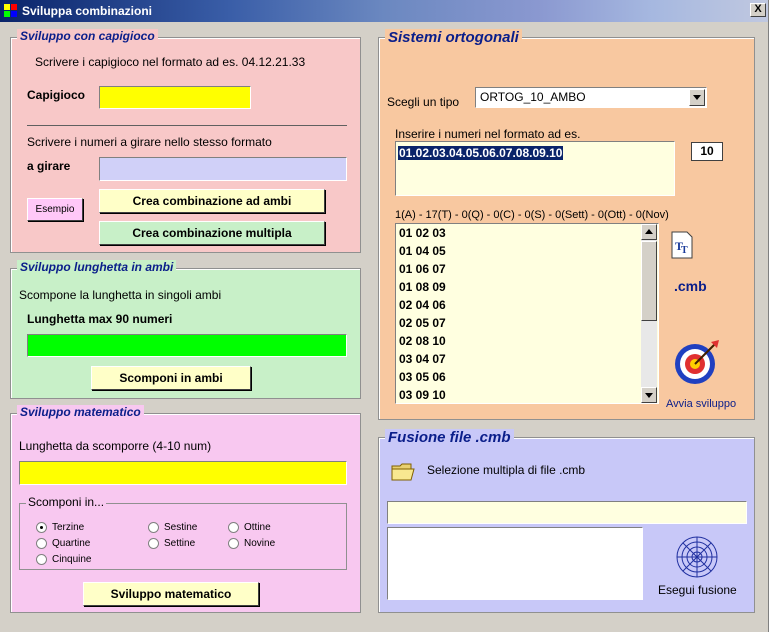 Image resolution: width=776 pixels, height=632 pixels. I want to click on lunghetta-legend: Sviluppo lunghetta in ambi, so click(97, 267).